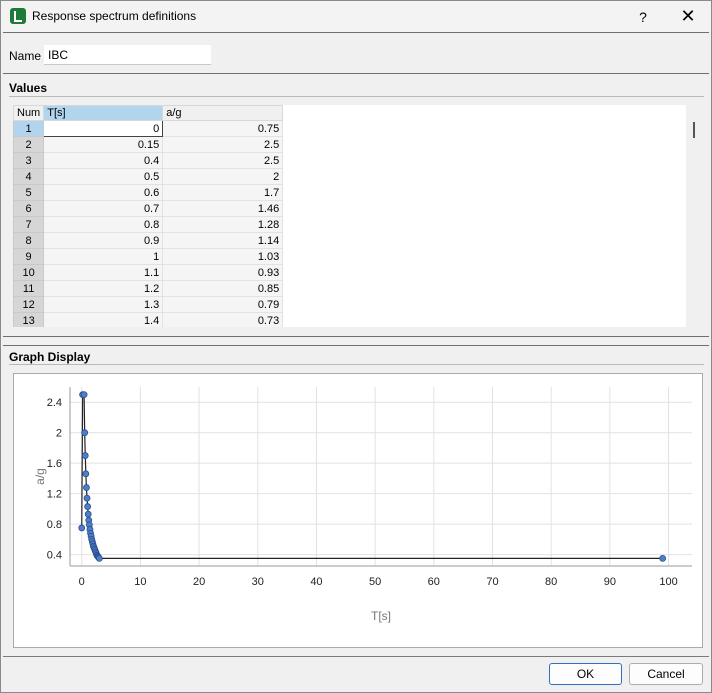 The height and width of the screenshot is (693, 712). Describe the element at coordinates (688, 16) in the screenshot. I see `close-icon: ✕` at that location.